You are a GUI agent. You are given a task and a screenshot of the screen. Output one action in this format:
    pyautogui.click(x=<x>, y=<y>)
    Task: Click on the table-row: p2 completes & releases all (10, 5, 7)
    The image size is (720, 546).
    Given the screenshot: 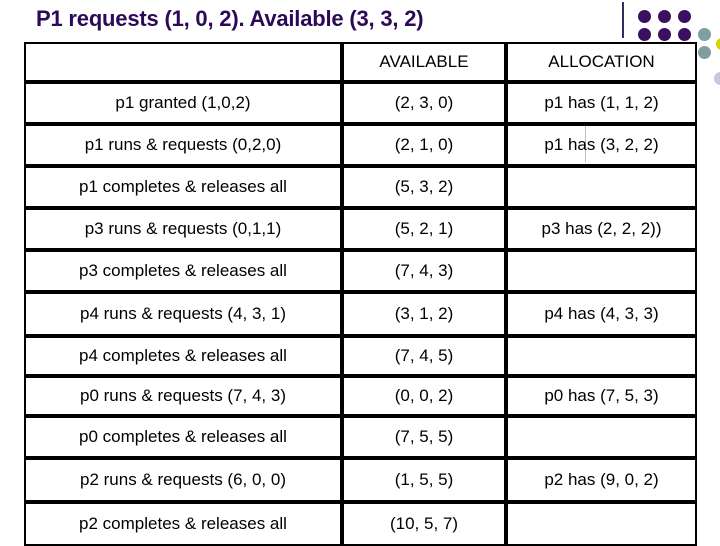 What is the action you would take?
    pyautogui.click(x=360, y=524)
    